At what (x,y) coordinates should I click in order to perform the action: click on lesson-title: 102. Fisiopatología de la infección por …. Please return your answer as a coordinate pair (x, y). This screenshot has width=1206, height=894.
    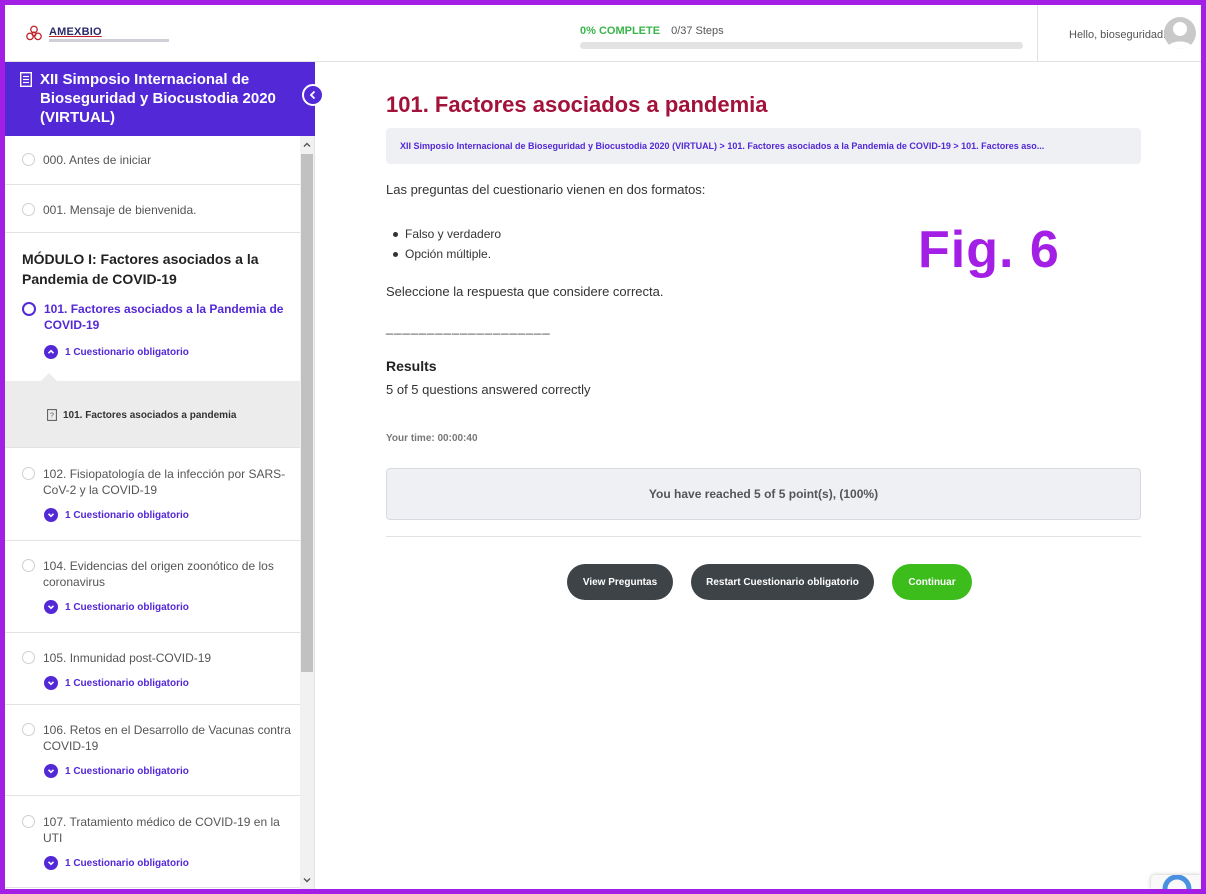
    Looking at the image, I should click on (164, 482).